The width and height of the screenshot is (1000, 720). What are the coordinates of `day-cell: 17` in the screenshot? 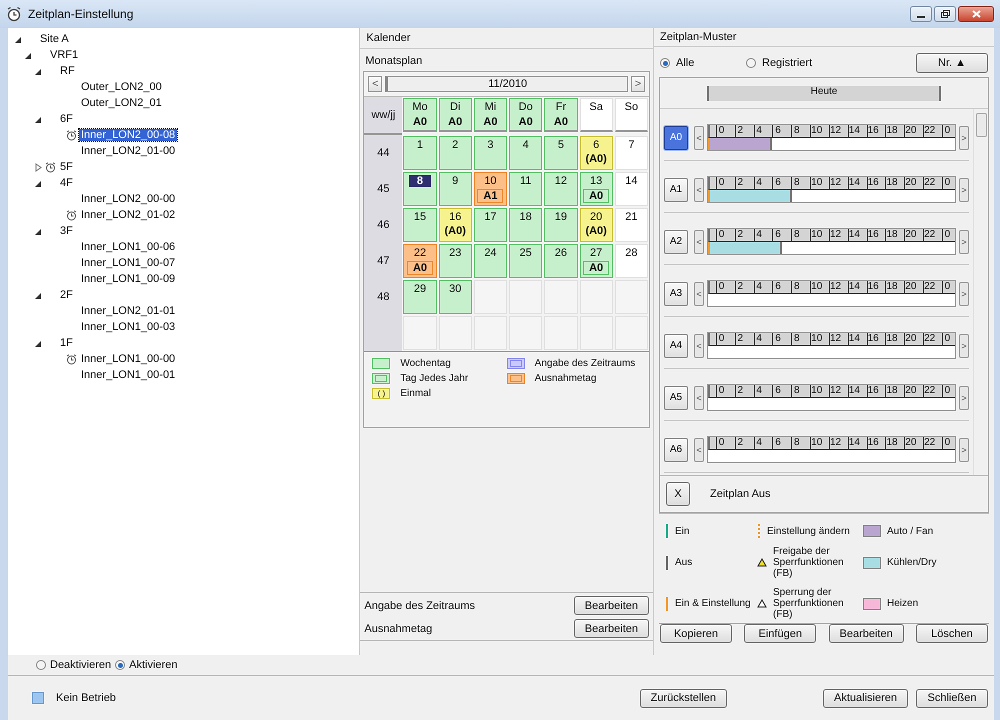 It's located at (491, 225).